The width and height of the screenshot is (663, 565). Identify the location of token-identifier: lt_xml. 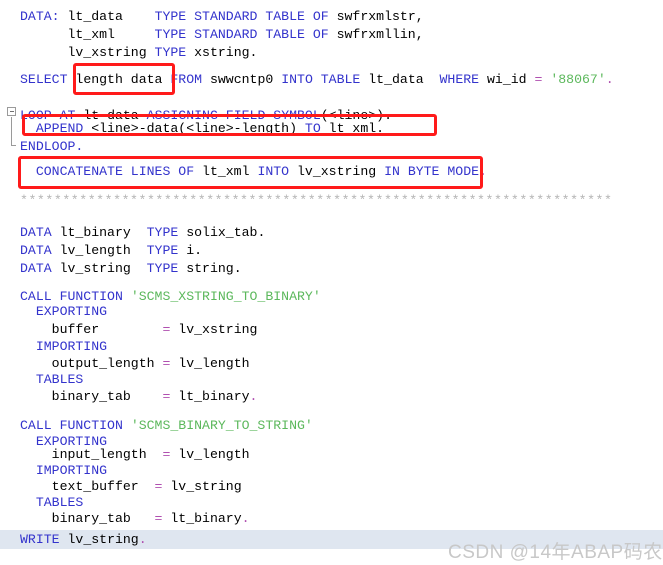
(226, 171).